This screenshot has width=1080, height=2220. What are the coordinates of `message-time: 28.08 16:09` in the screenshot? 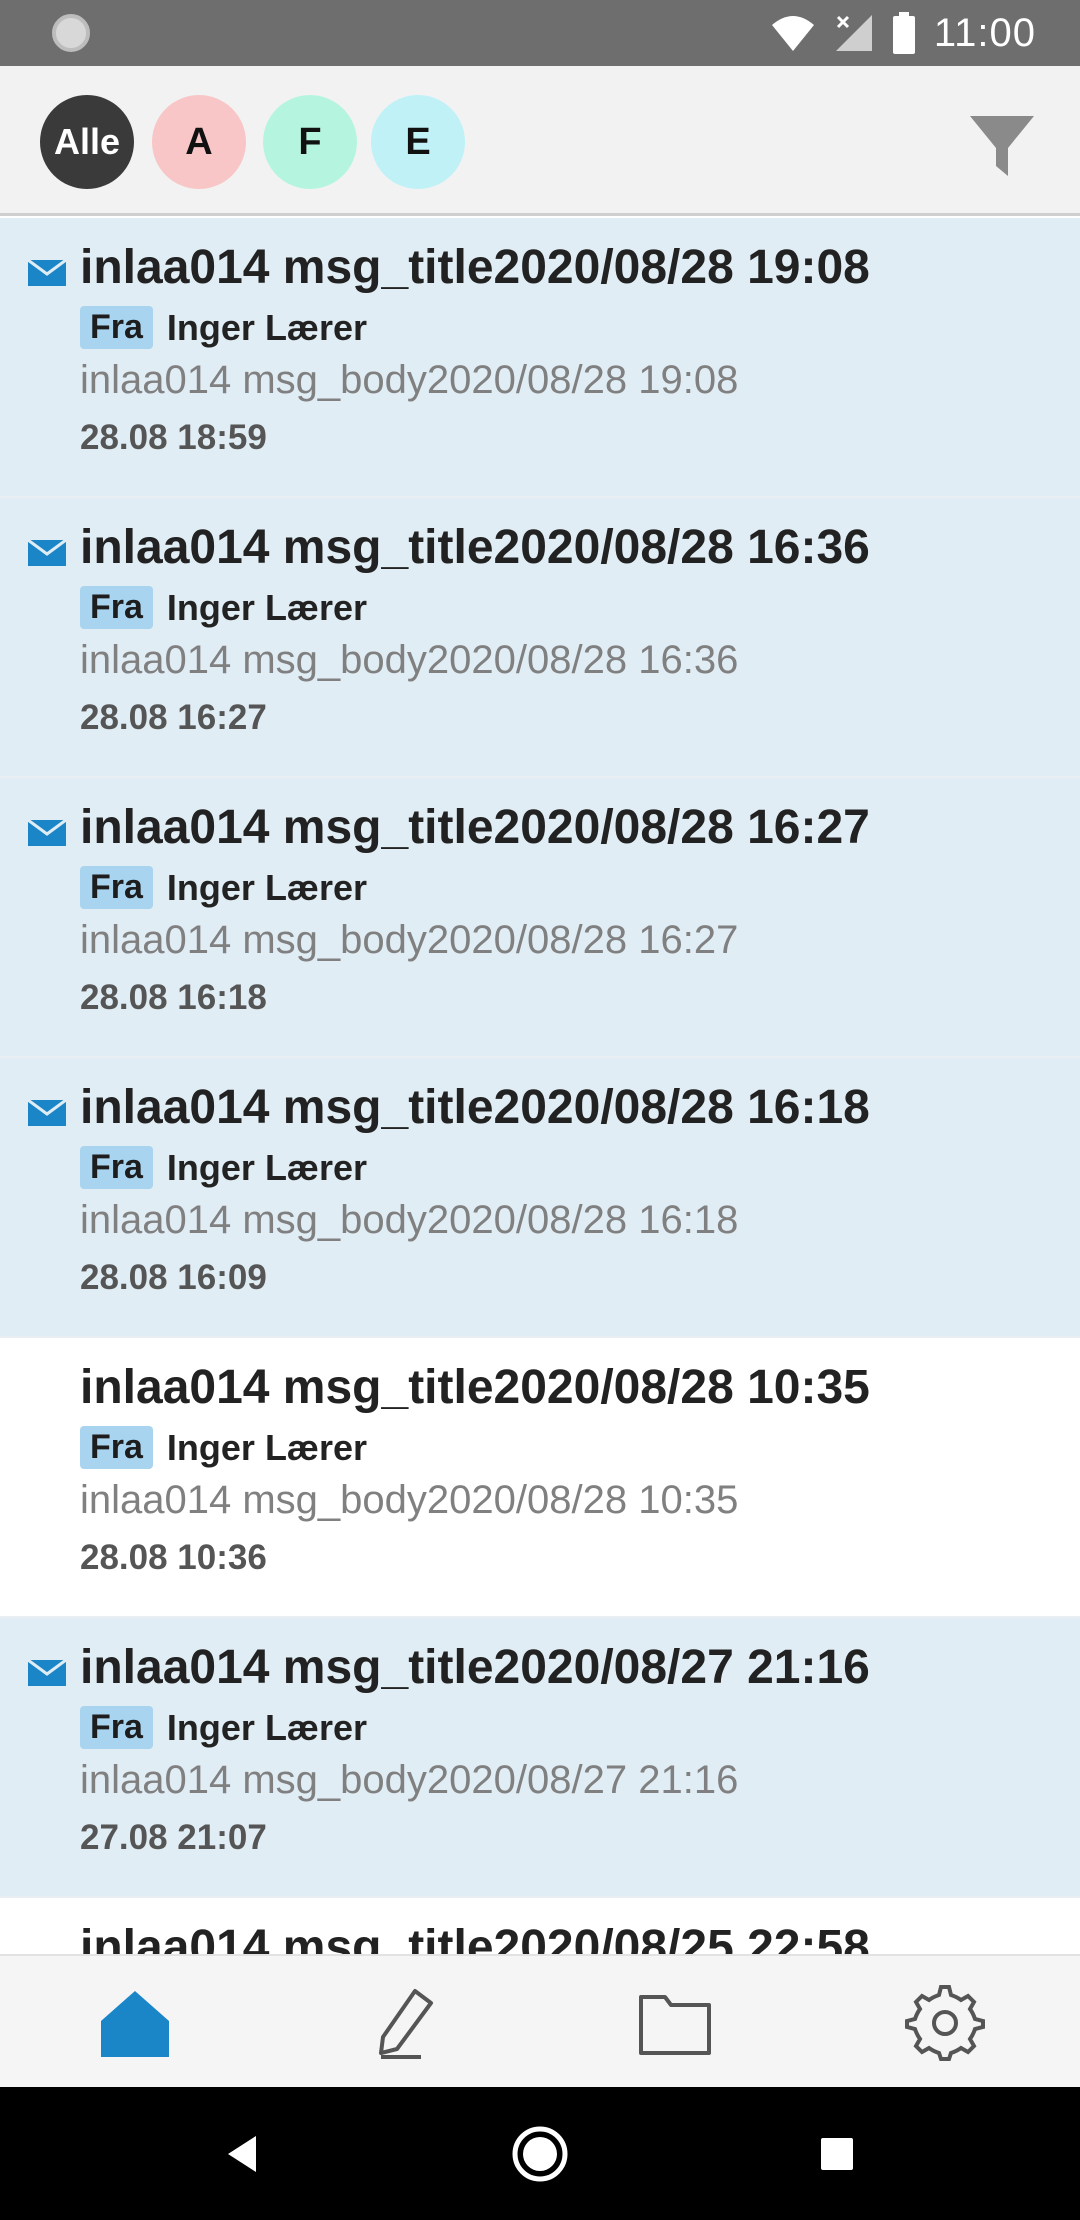 It's located at (173, 1277).